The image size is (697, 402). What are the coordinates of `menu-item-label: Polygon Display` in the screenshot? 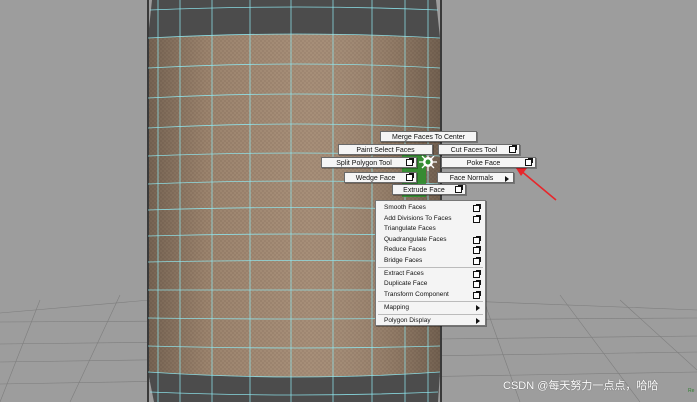 It's located at (407, 320).